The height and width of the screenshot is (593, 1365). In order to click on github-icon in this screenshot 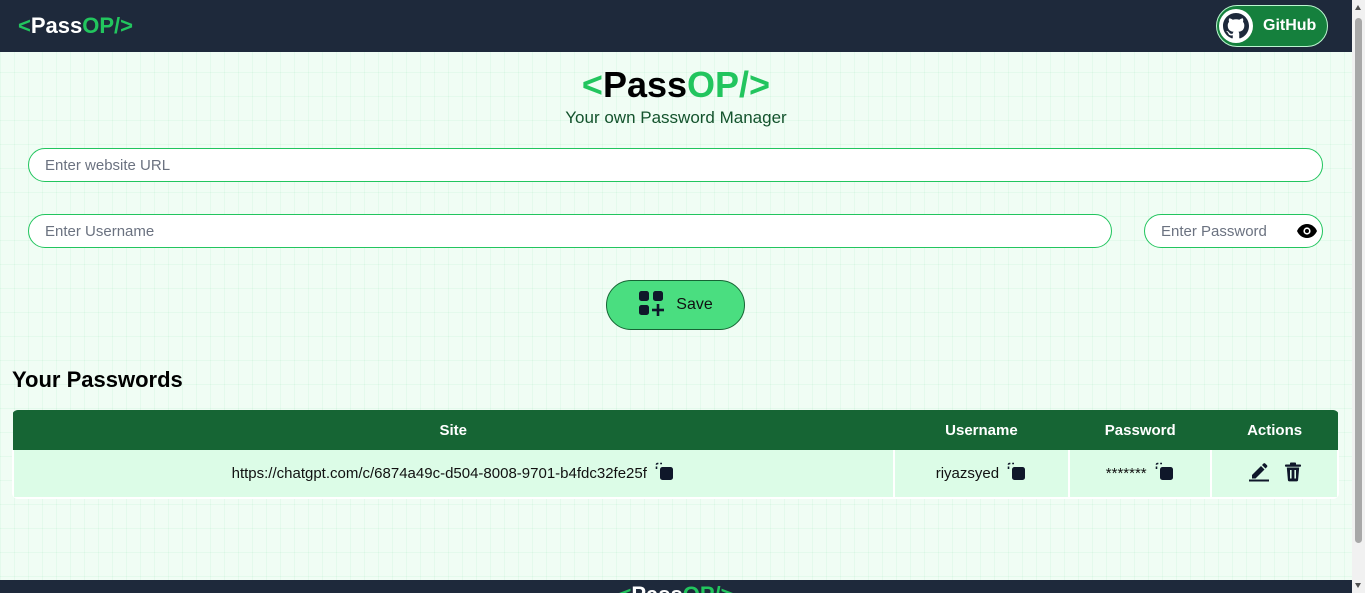, I will do `click(1236, 26)`.